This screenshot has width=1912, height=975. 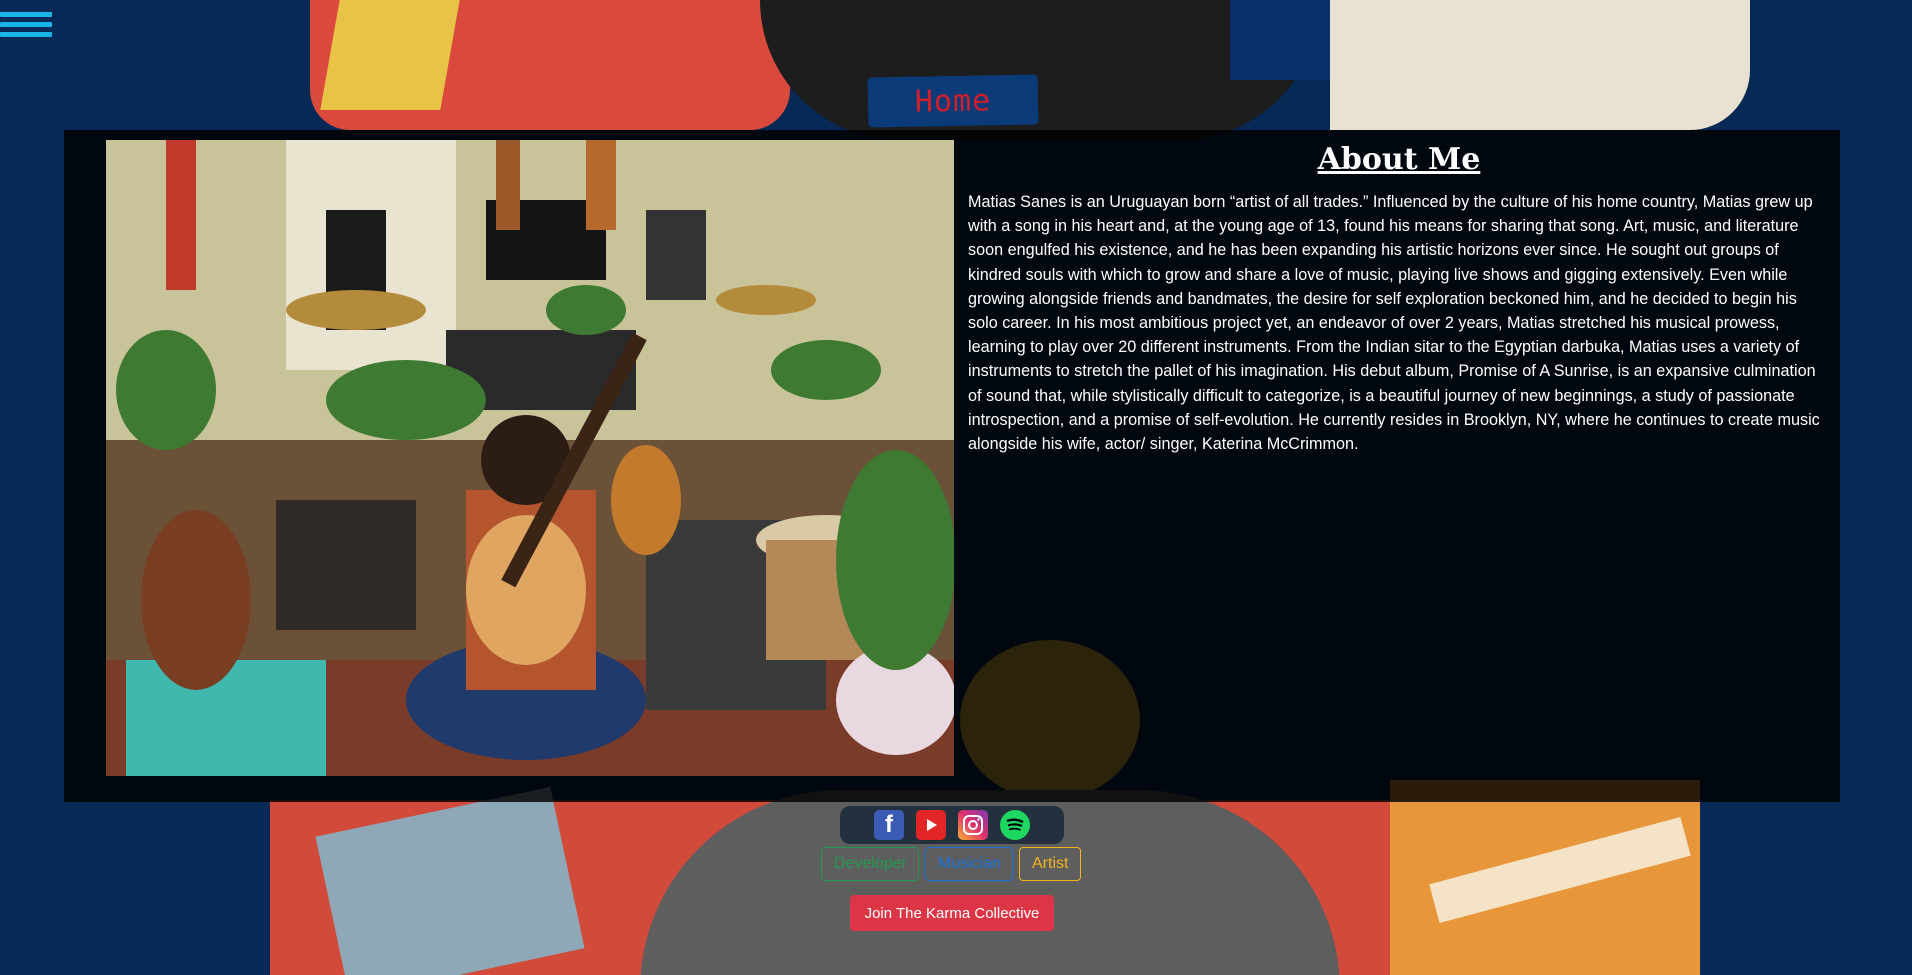 I want to click on facebook-icon: f, so click(x=889, y=825).